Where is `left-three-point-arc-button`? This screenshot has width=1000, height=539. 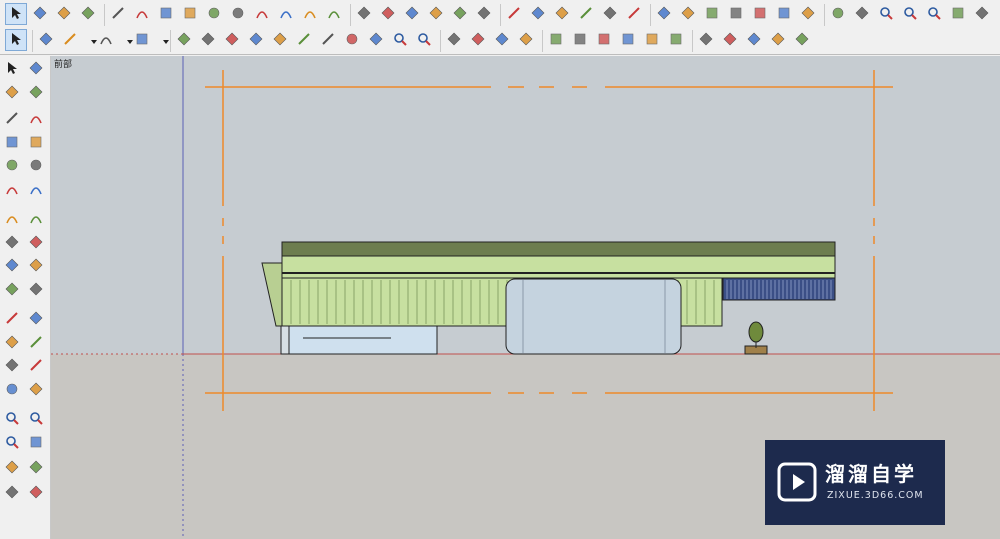 left-three-point-arc-button is located at coordinates (12, 219).